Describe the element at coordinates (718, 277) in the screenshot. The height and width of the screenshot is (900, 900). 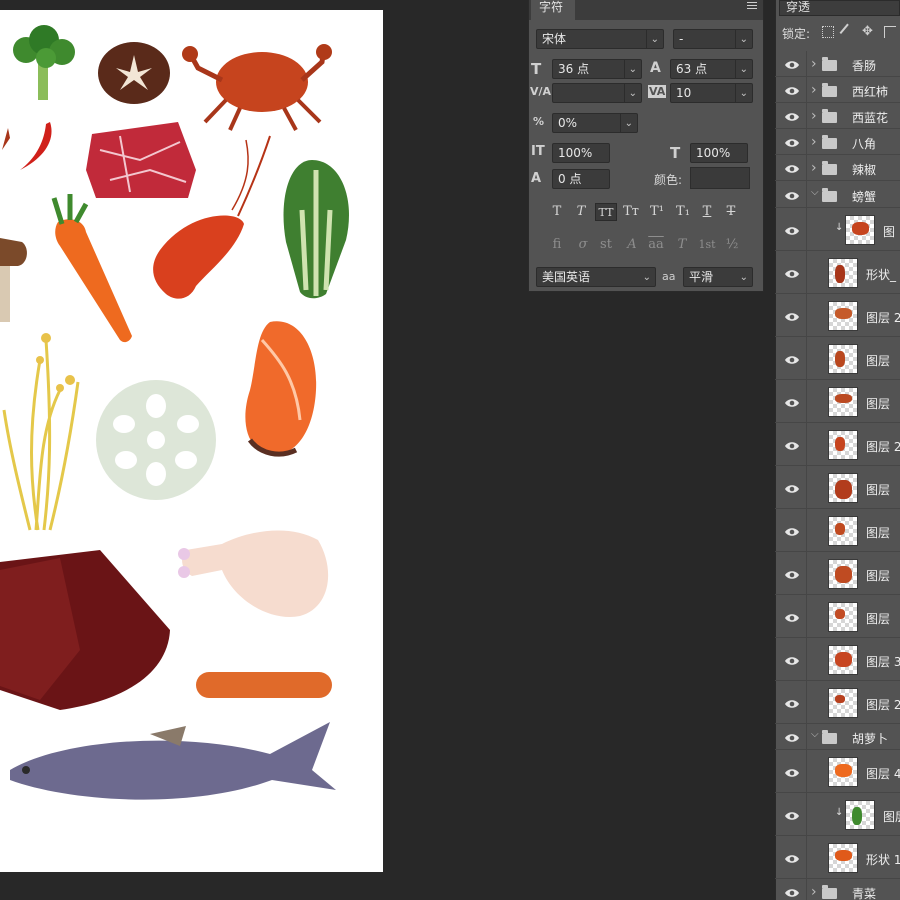
I see `antialias-select: 平滑 ⌄` at that location.